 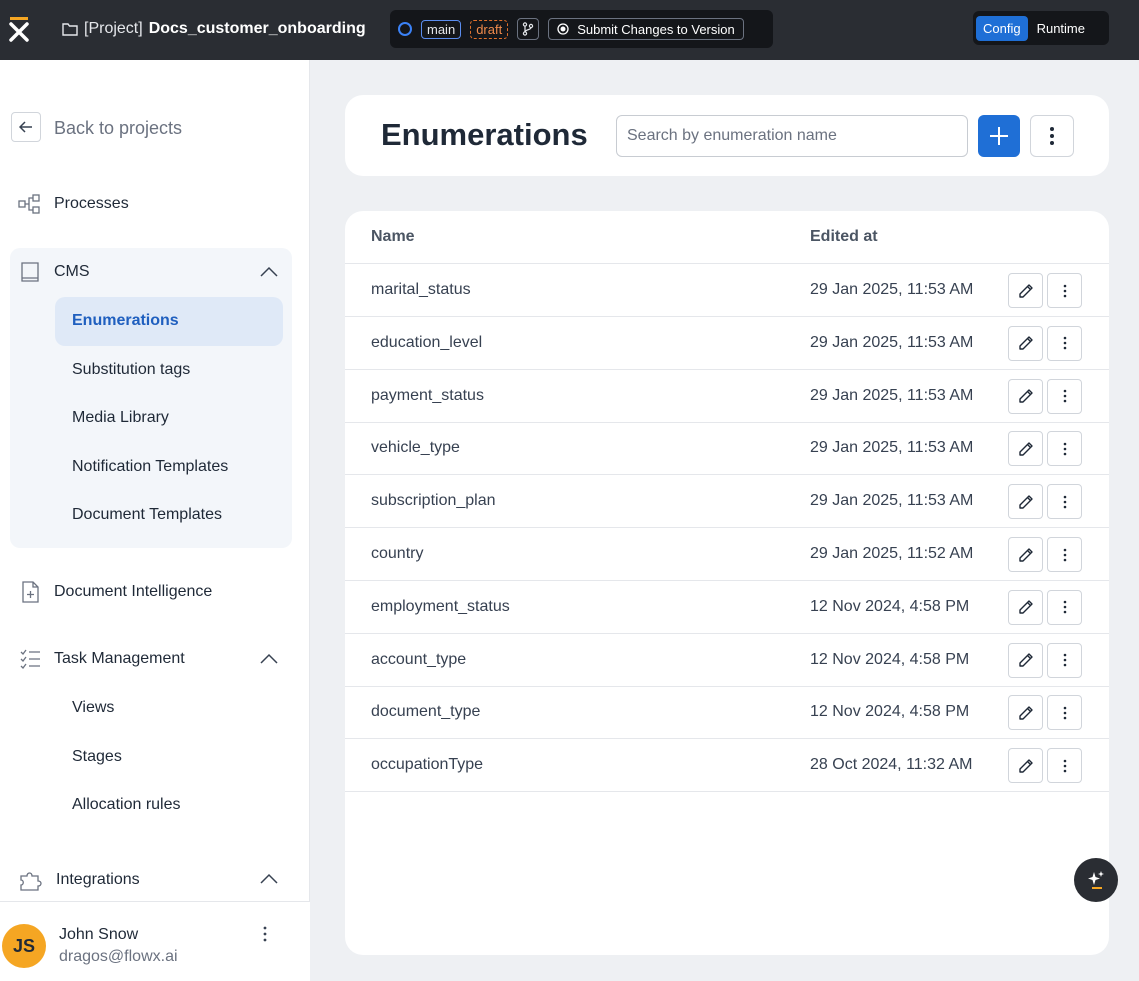 I want to click on sidebar-item-task-management: Task Management, so click(x=101, y=659).